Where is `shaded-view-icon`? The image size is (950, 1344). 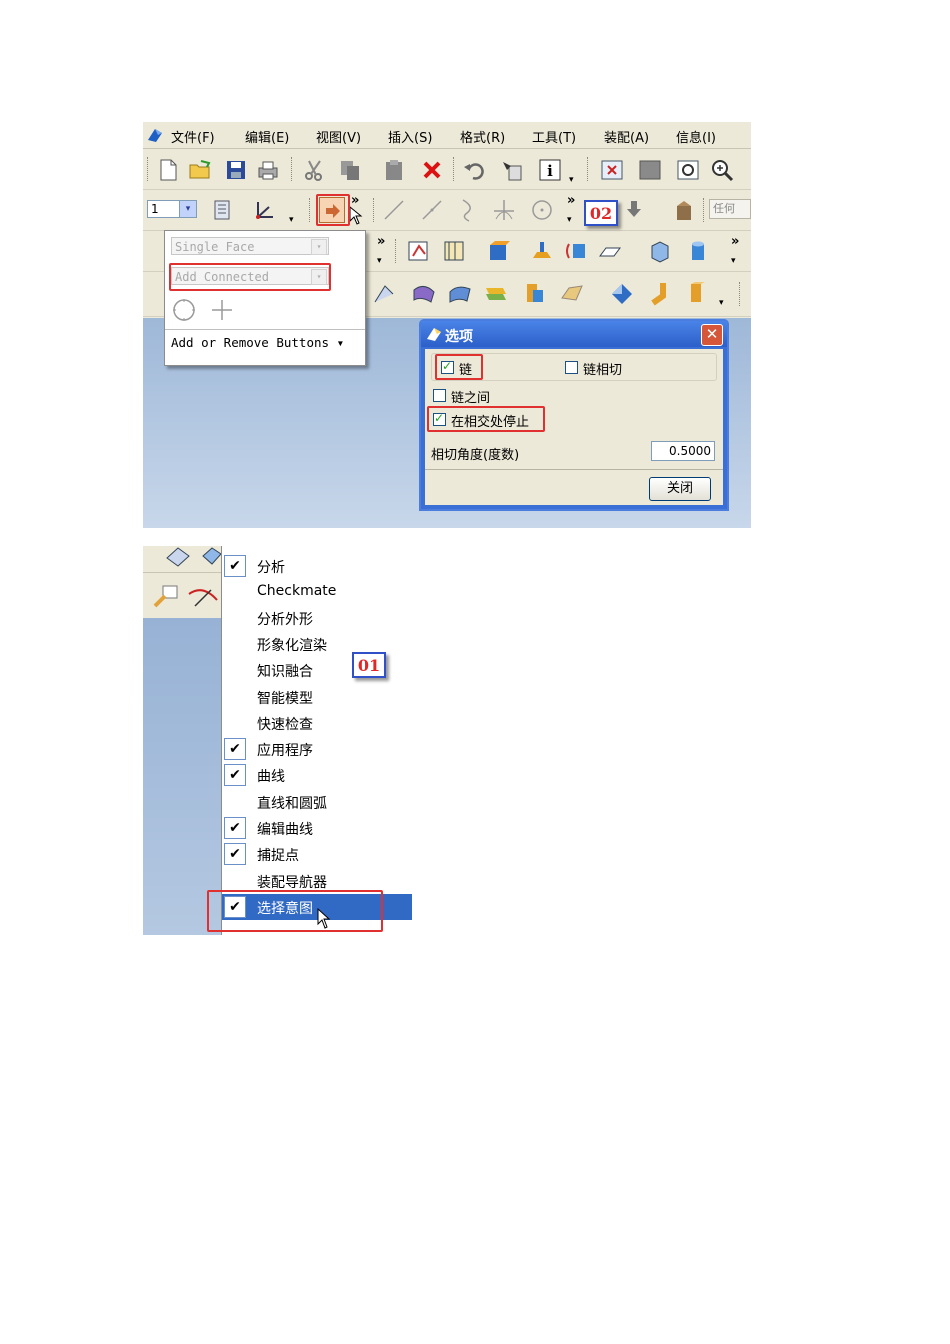 shaded-view-icon is located at coordinates (650, 170).